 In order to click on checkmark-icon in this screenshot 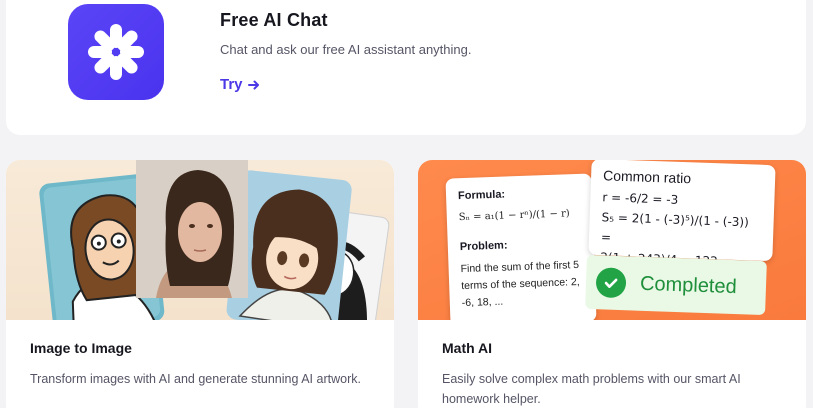, I will do `click(611, 283)`.